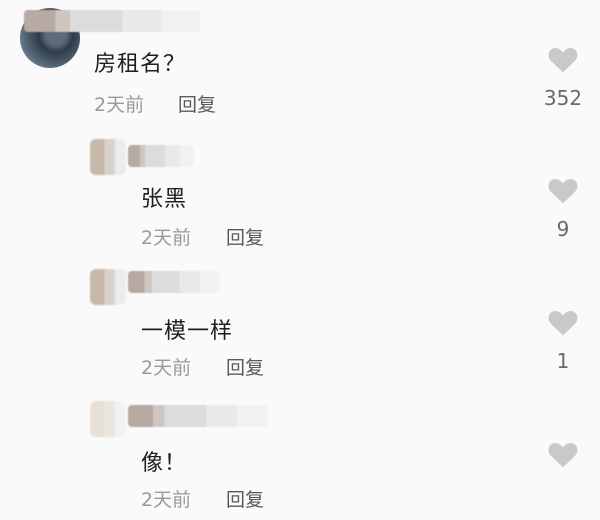  I want to click on comment-text: 一模一样, so click(187, 331).